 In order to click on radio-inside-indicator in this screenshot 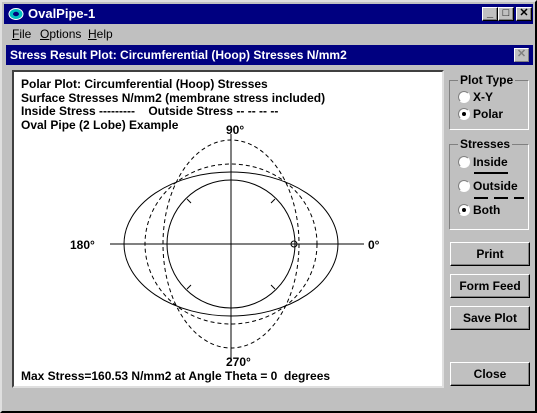, I will do `click(464, 162)`.